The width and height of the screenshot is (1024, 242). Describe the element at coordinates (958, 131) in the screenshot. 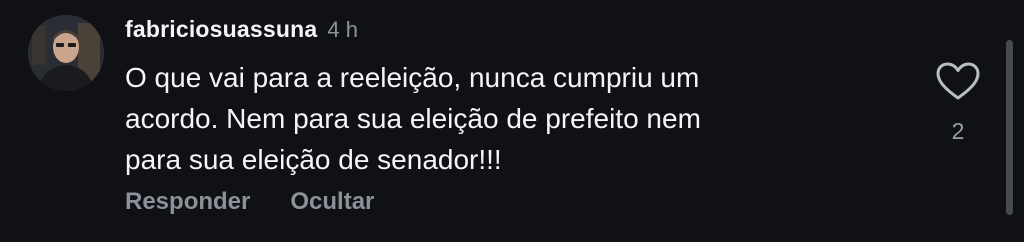

I see `like-count: 2` at that location.